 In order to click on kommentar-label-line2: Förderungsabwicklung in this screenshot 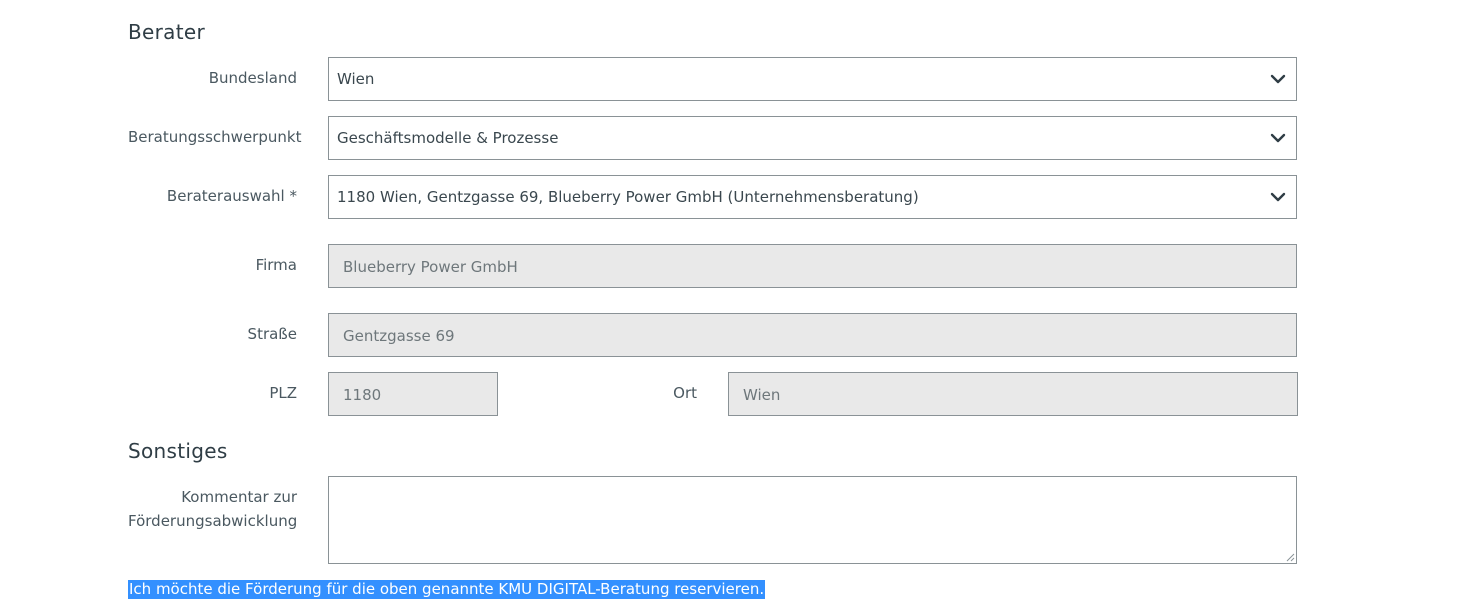, I will do `click(213, 521)`.